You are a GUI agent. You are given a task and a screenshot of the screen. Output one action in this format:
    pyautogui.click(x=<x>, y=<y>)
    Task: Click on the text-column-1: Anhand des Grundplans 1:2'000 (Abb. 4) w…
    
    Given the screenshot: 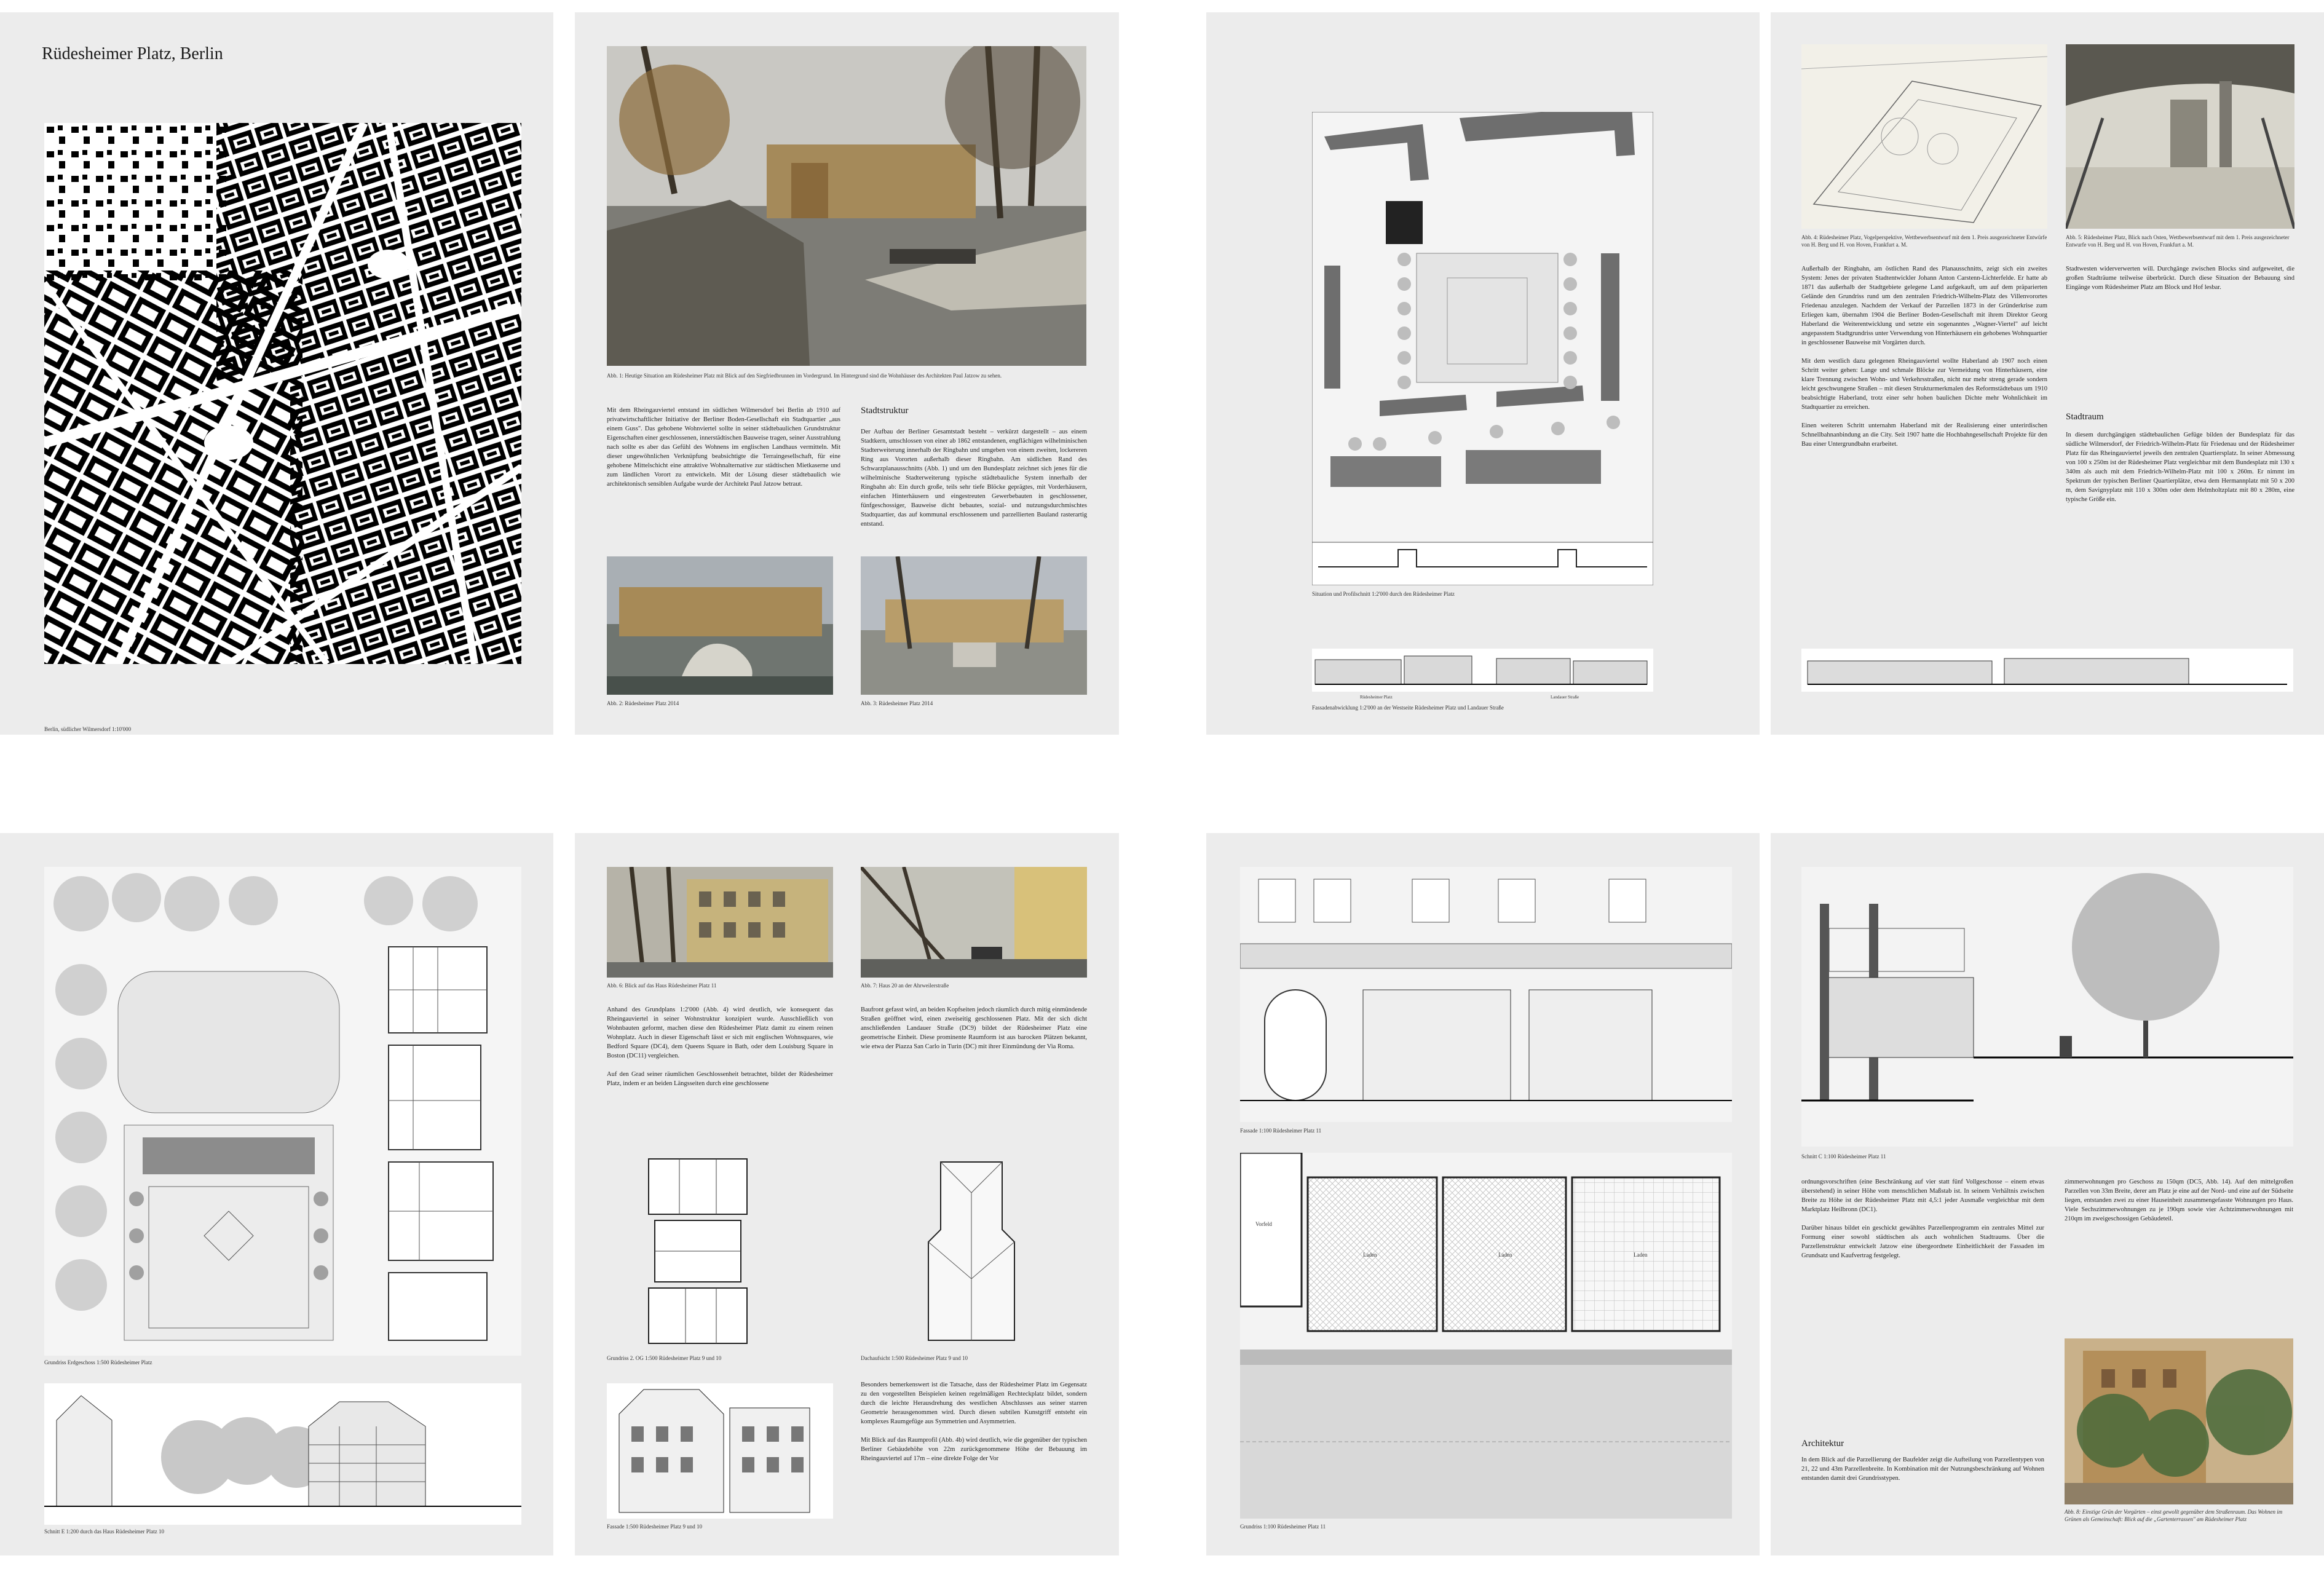 What is the action you would take?
    pyautogui.click(x=720, y=1046)
    